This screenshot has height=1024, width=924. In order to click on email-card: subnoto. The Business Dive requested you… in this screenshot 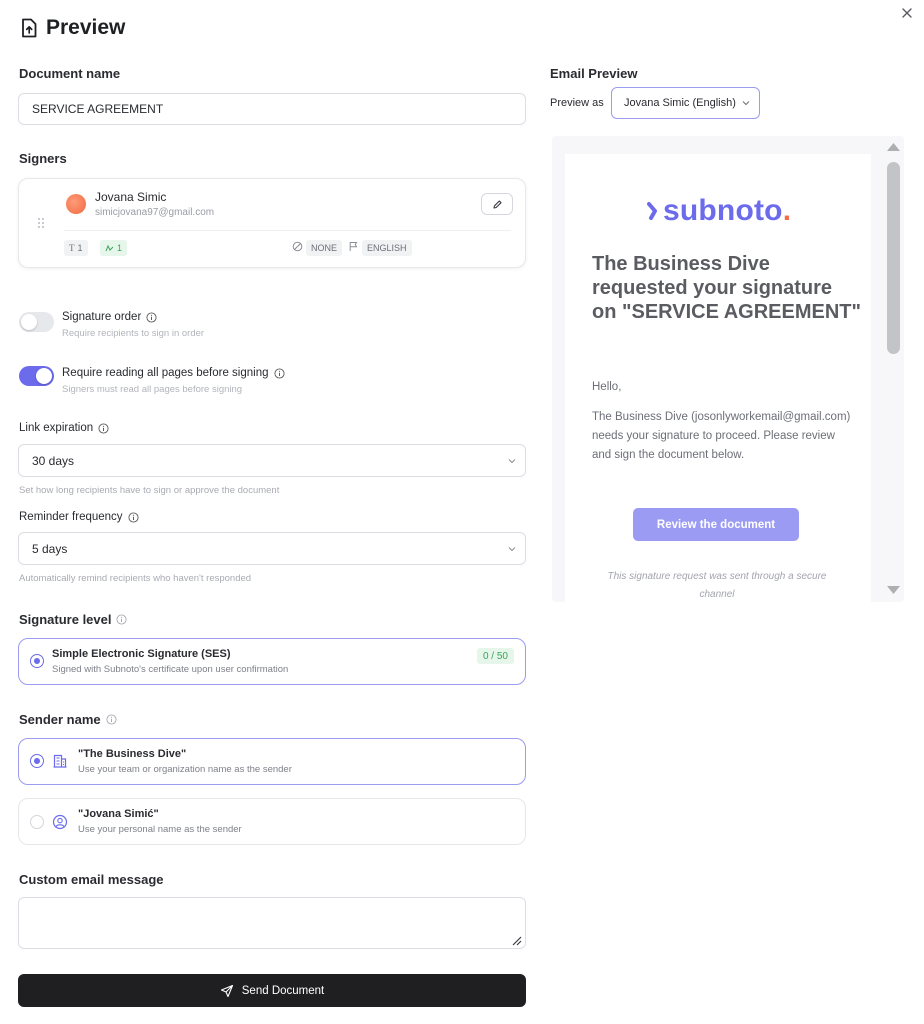, I will do `click(718, 378)`.